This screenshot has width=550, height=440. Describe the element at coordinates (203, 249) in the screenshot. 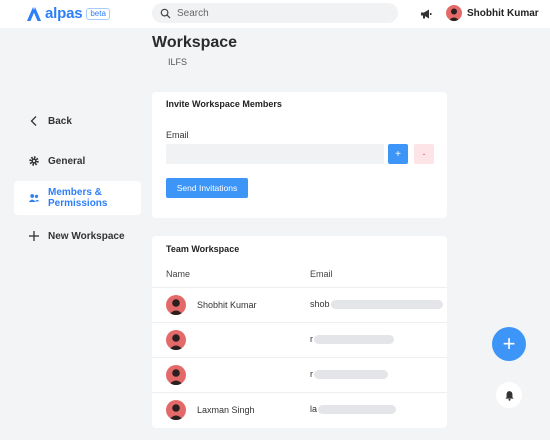

I see `team-card-title: Team Workspace` at that location.